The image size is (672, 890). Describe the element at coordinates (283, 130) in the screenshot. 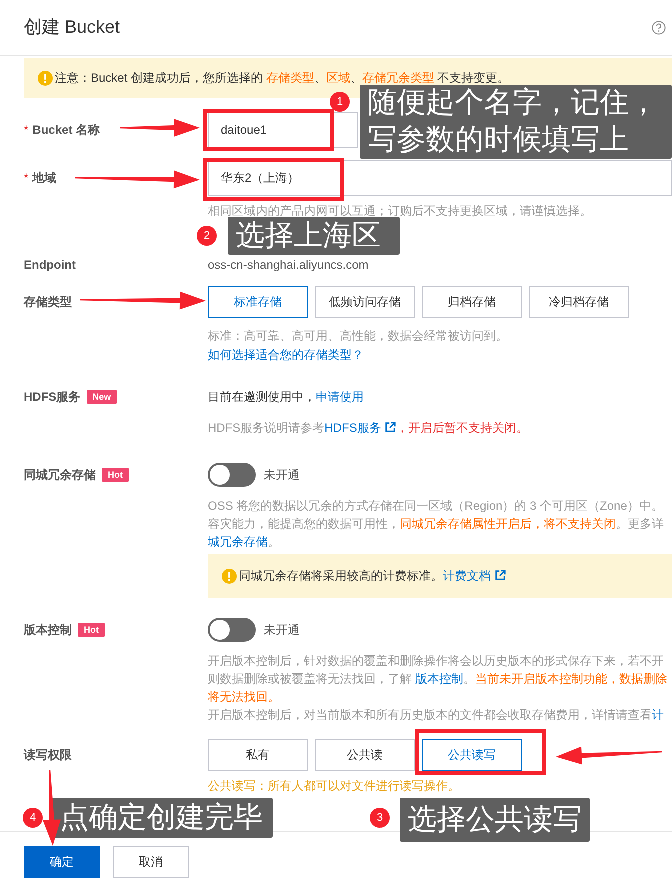

I see `input-field: daitoue1` at that location.